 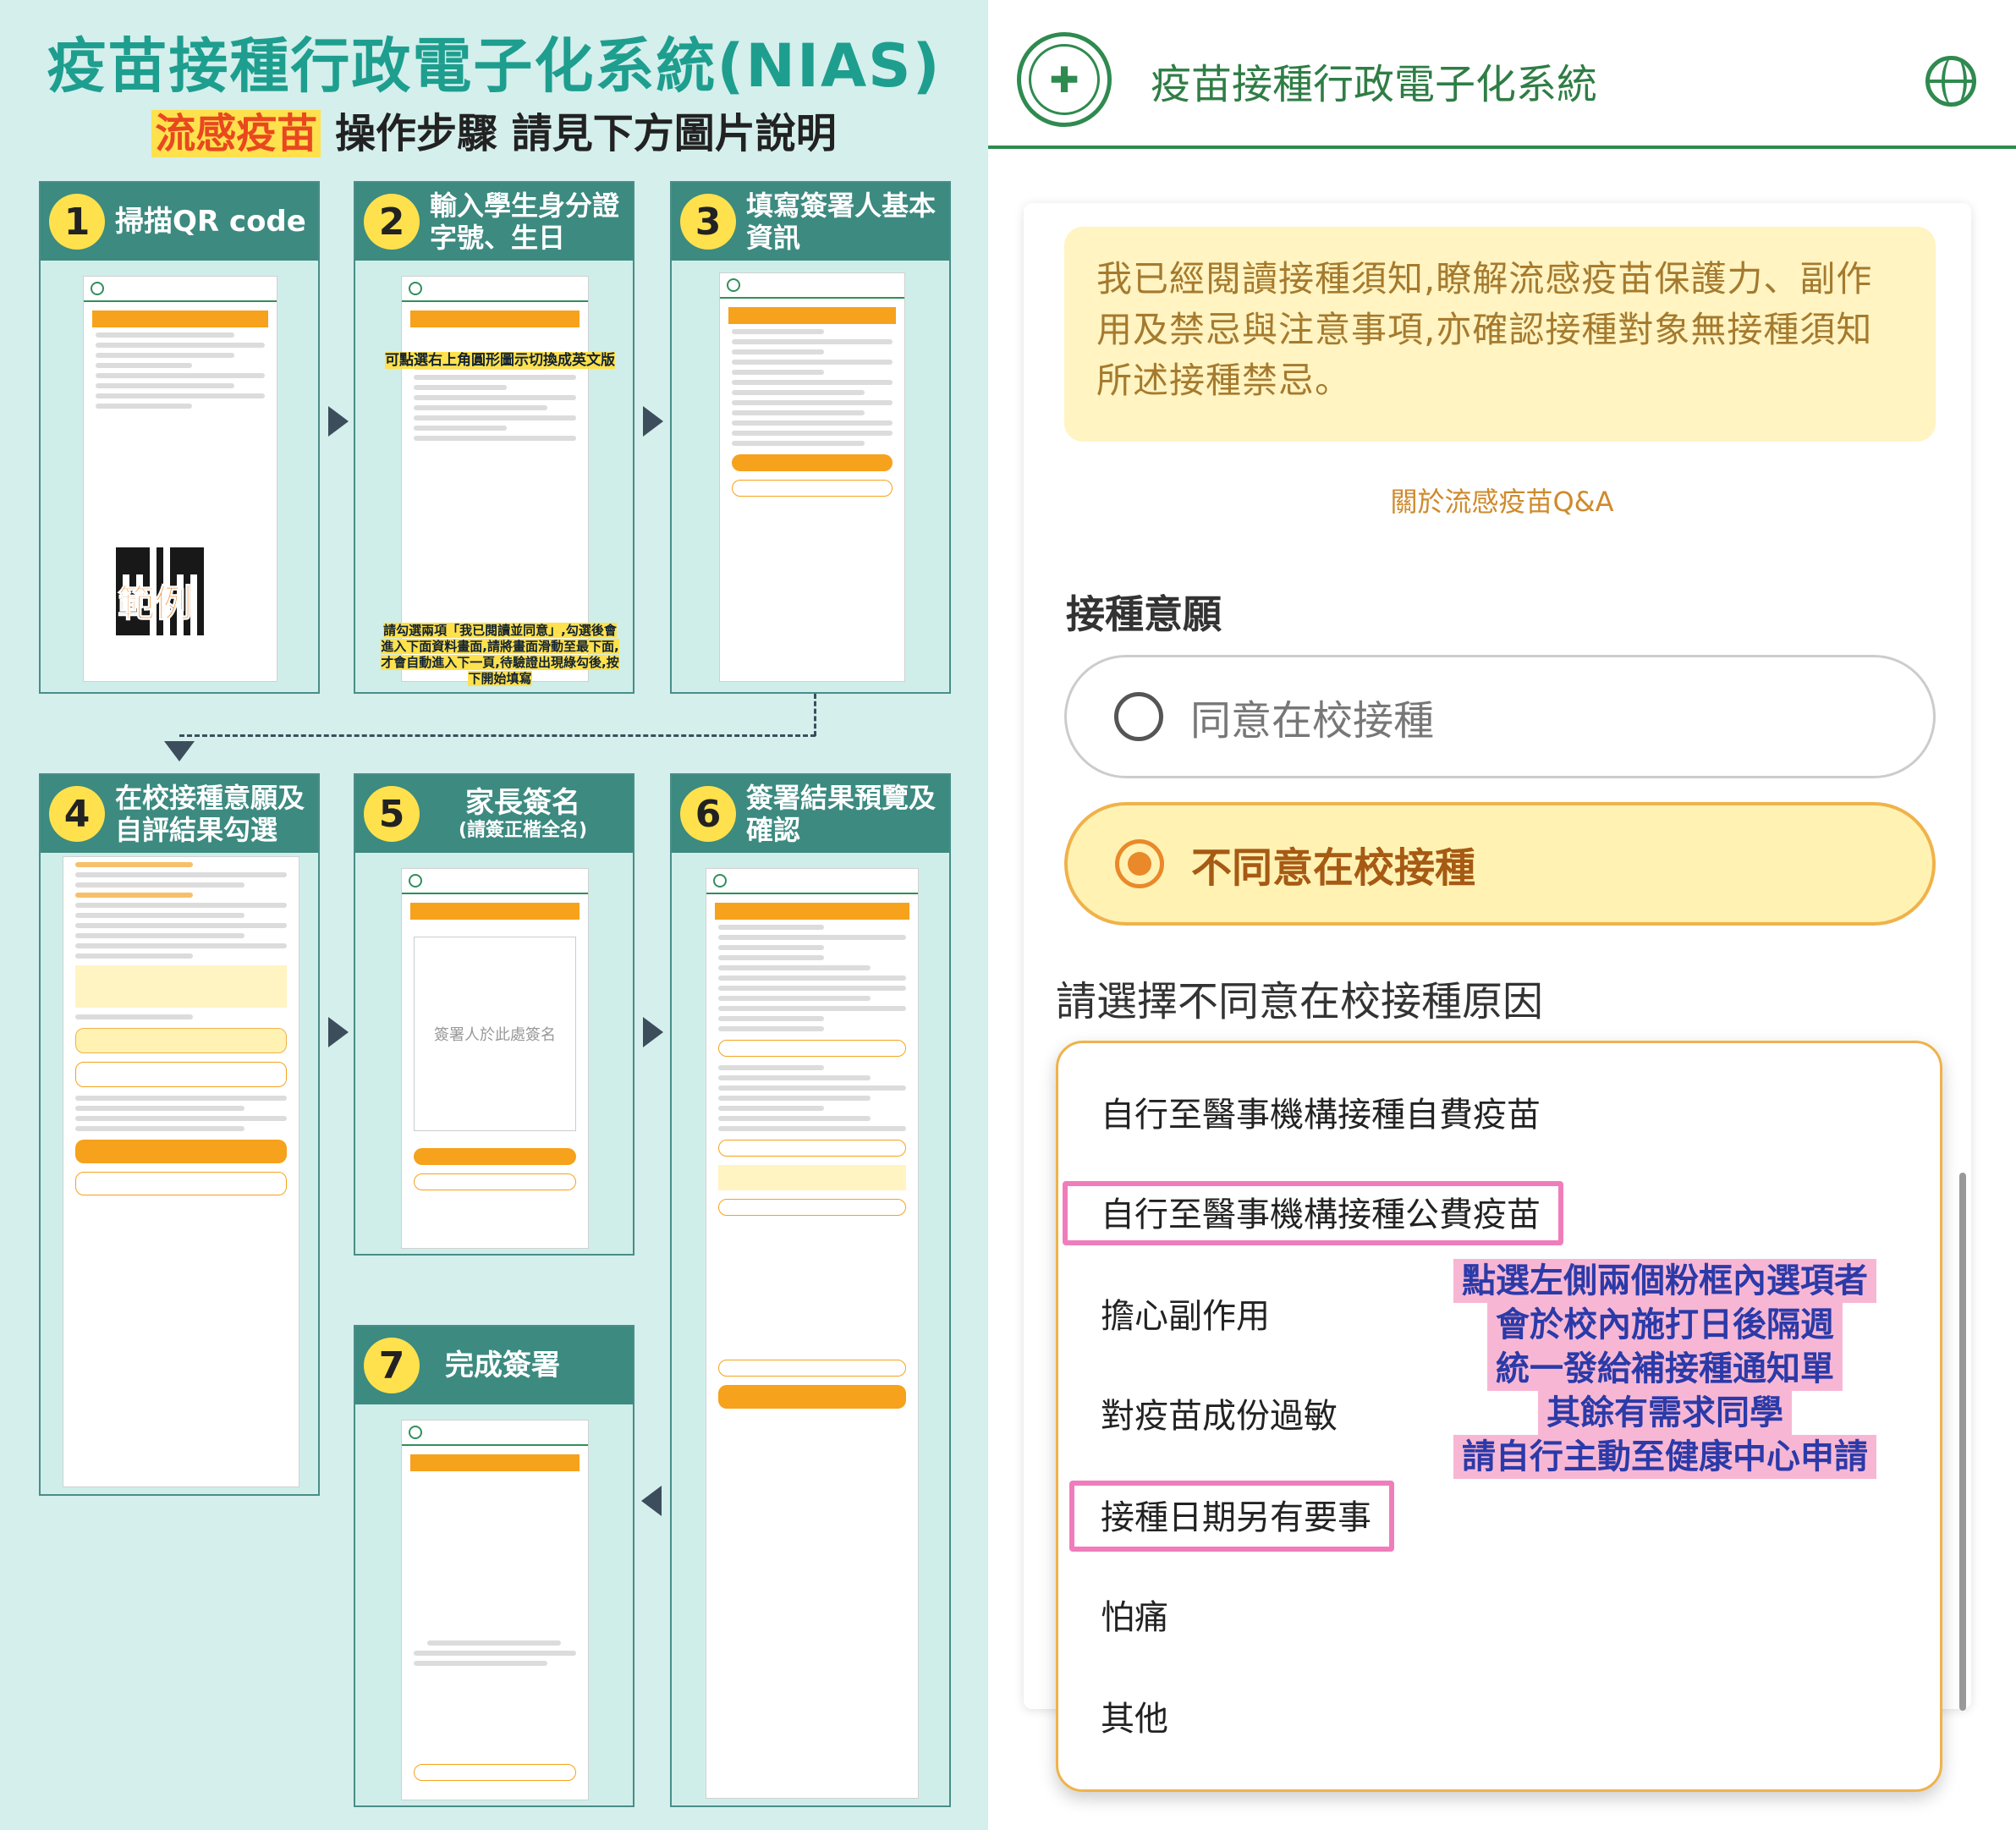 What do you see at coordinates (812, 477) in the screenshot?
I see `step-3-screenshot` at bounding box center [812, 477].